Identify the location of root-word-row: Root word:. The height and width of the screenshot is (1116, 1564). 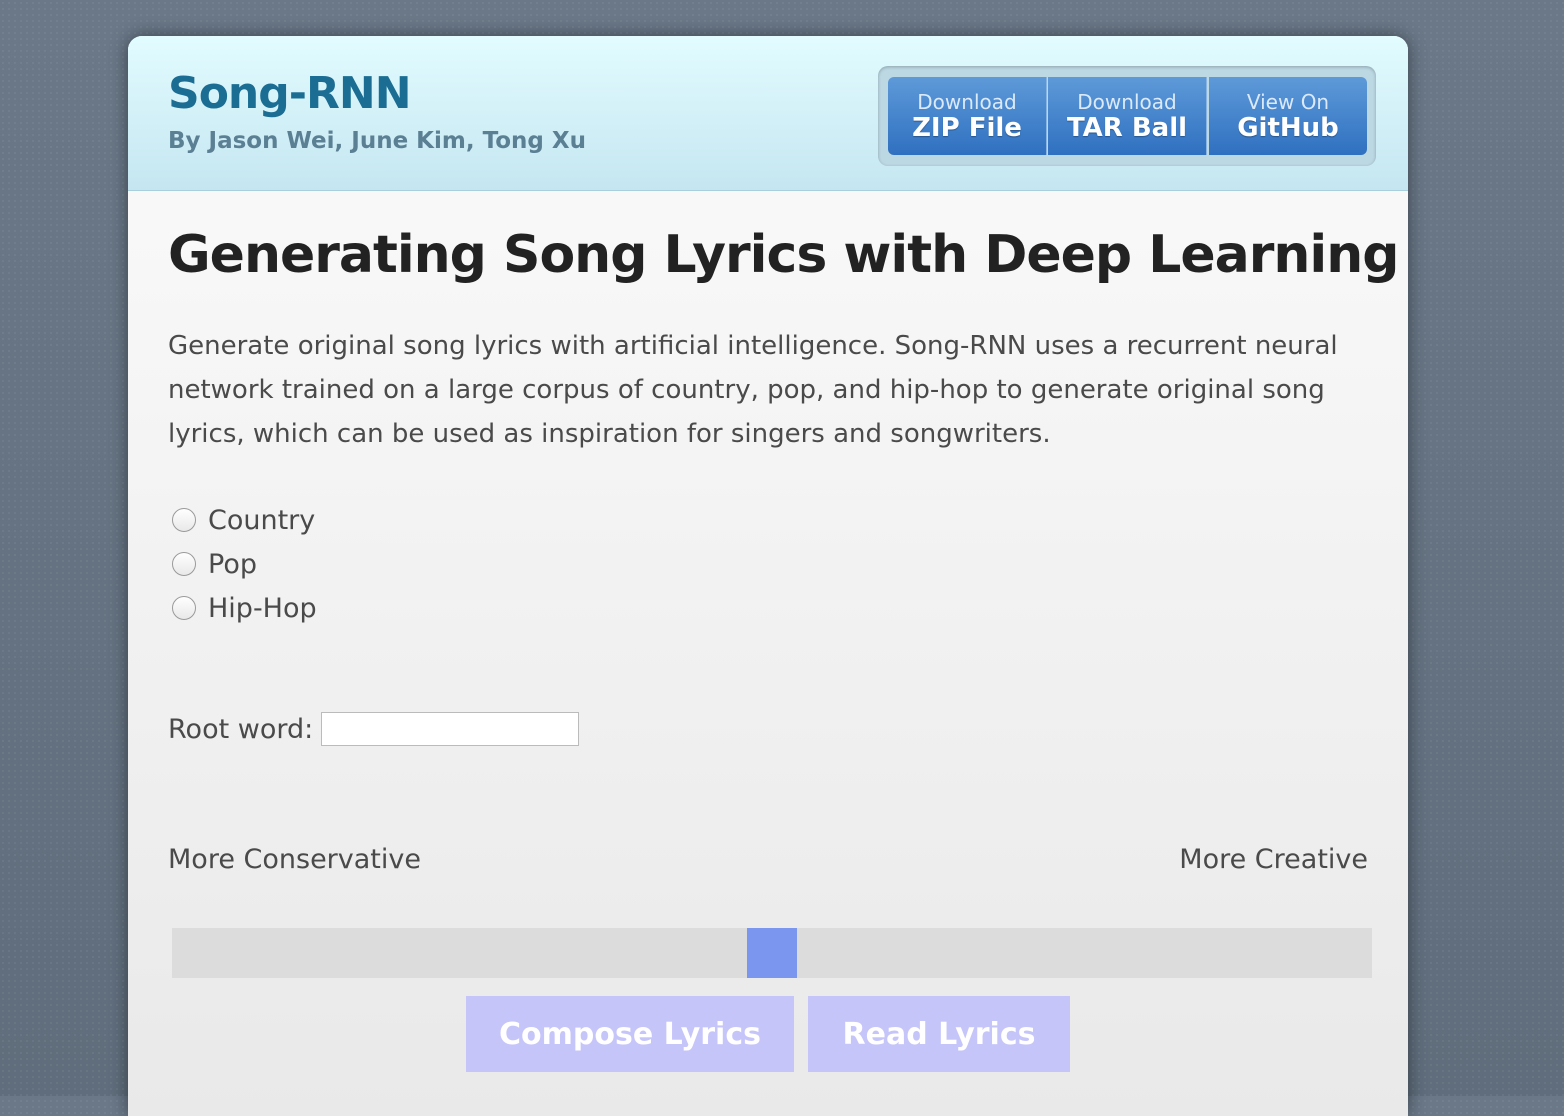
(374, 729).